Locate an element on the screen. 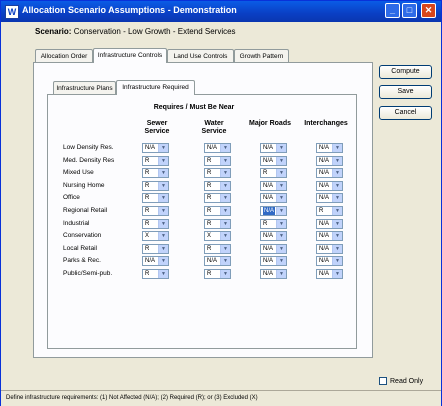  close-icon: ✕ is located at coordinates (428, 10).